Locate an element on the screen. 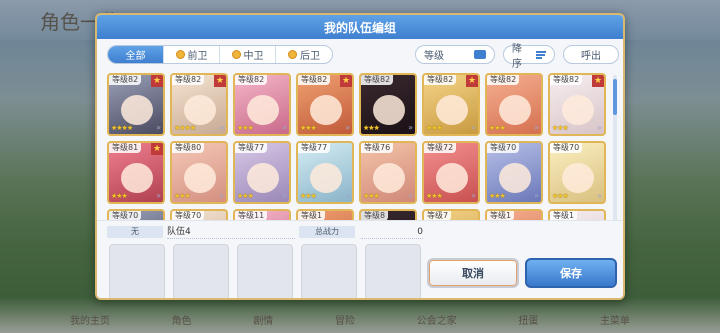 Image resolution: width=720 pixels, height=333 pixels. tab-1: 前卫 is located at coordinates (192, 54).